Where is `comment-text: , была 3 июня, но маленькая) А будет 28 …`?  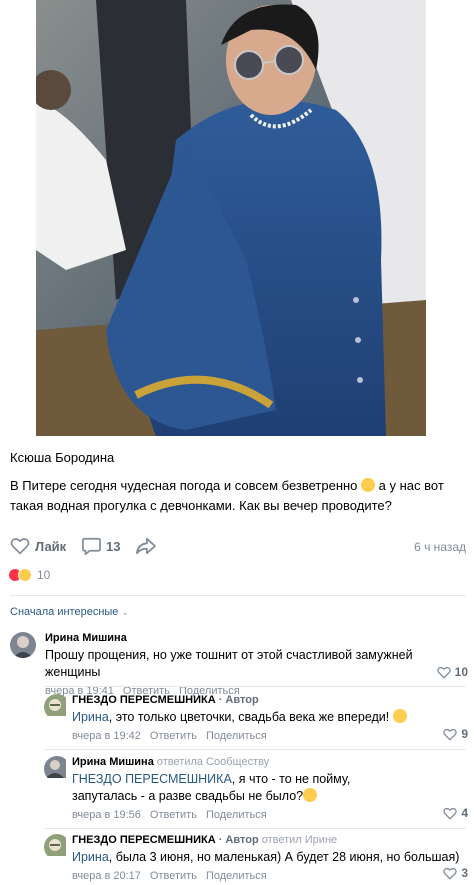
comment-text: , была 3 июня, но маленькая) А будет 28 … is located at coordinates (284, 857).